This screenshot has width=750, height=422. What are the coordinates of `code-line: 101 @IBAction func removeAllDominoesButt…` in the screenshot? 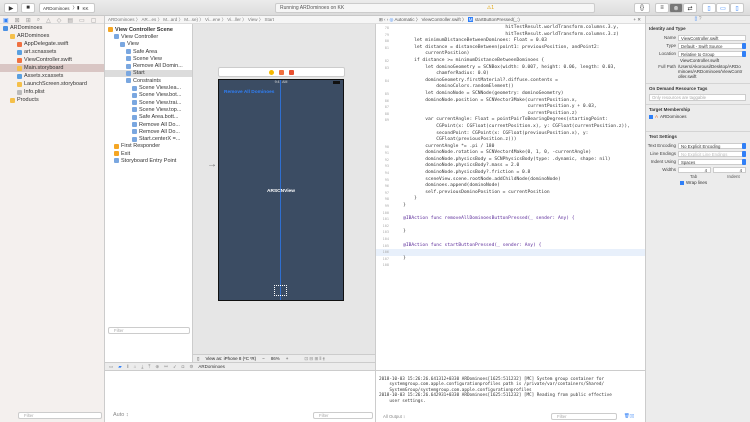 It's located at (510, 219).